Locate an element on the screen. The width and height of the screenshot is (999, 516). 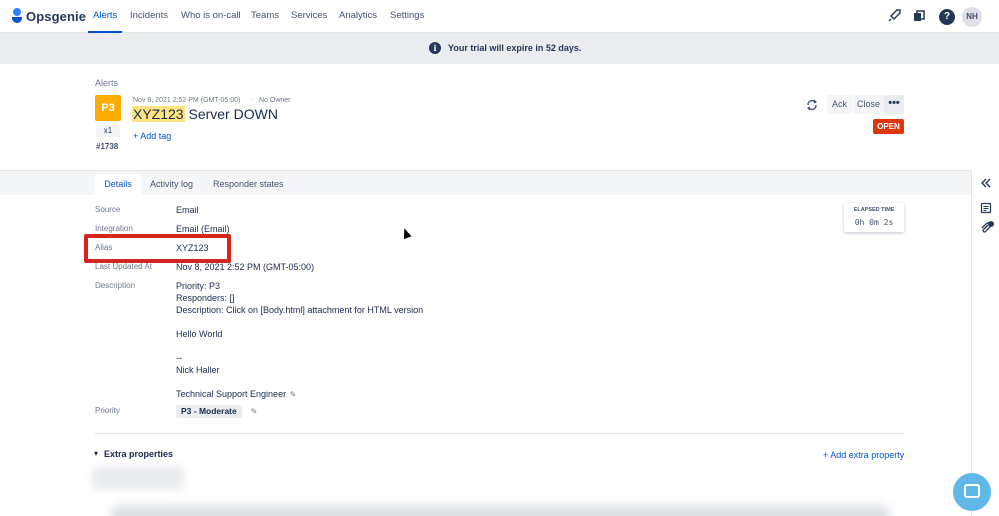
tab-bar is located at coordinates (485, 182).